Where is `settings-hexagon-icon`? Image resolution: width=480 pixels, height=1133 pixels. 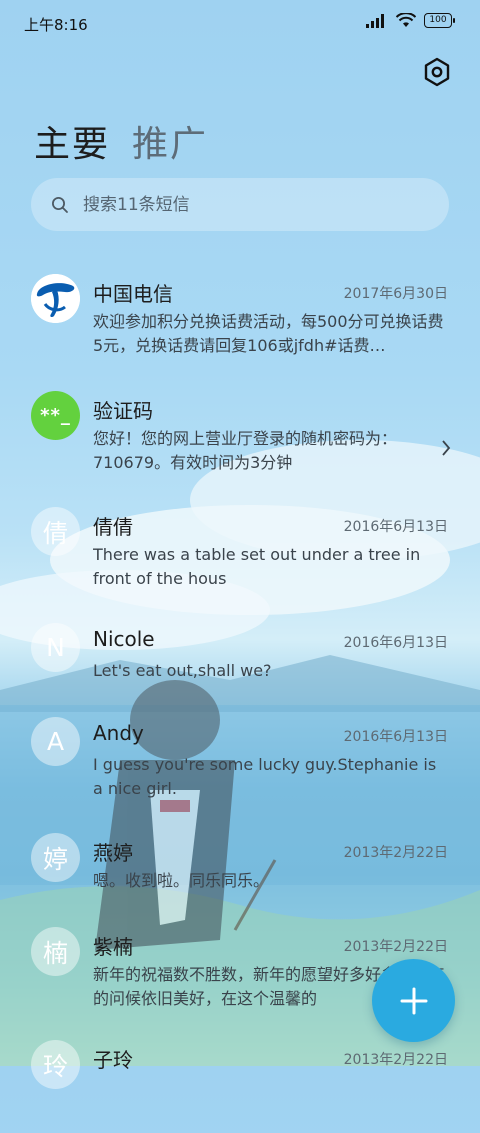 settings-hexagon-icon is located at coordinates (437, 72).